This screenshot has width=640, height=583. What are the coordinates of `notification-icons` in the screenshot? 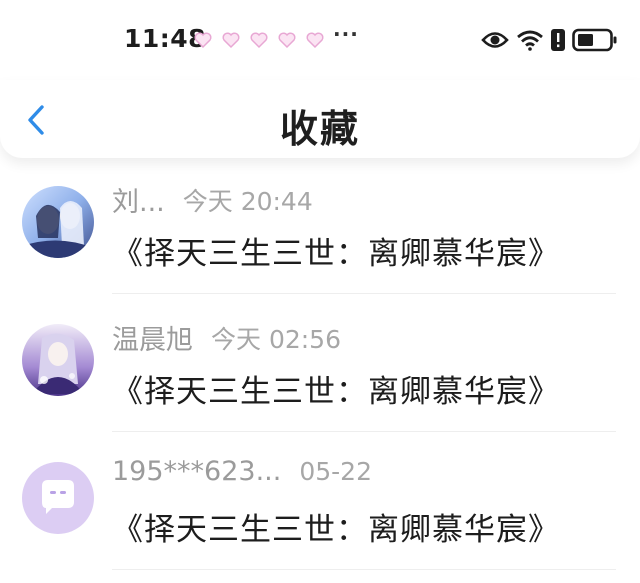 It's located at (259, 40).